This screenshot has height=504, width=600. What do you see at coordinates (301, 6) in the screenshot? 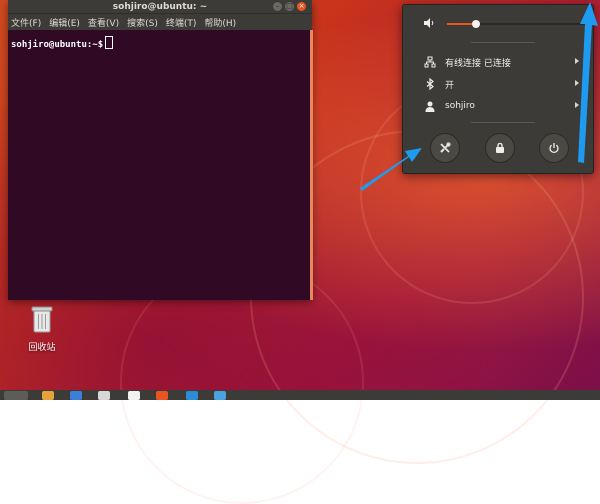
I see `close-button: ×` at bounding box center [301, 6].